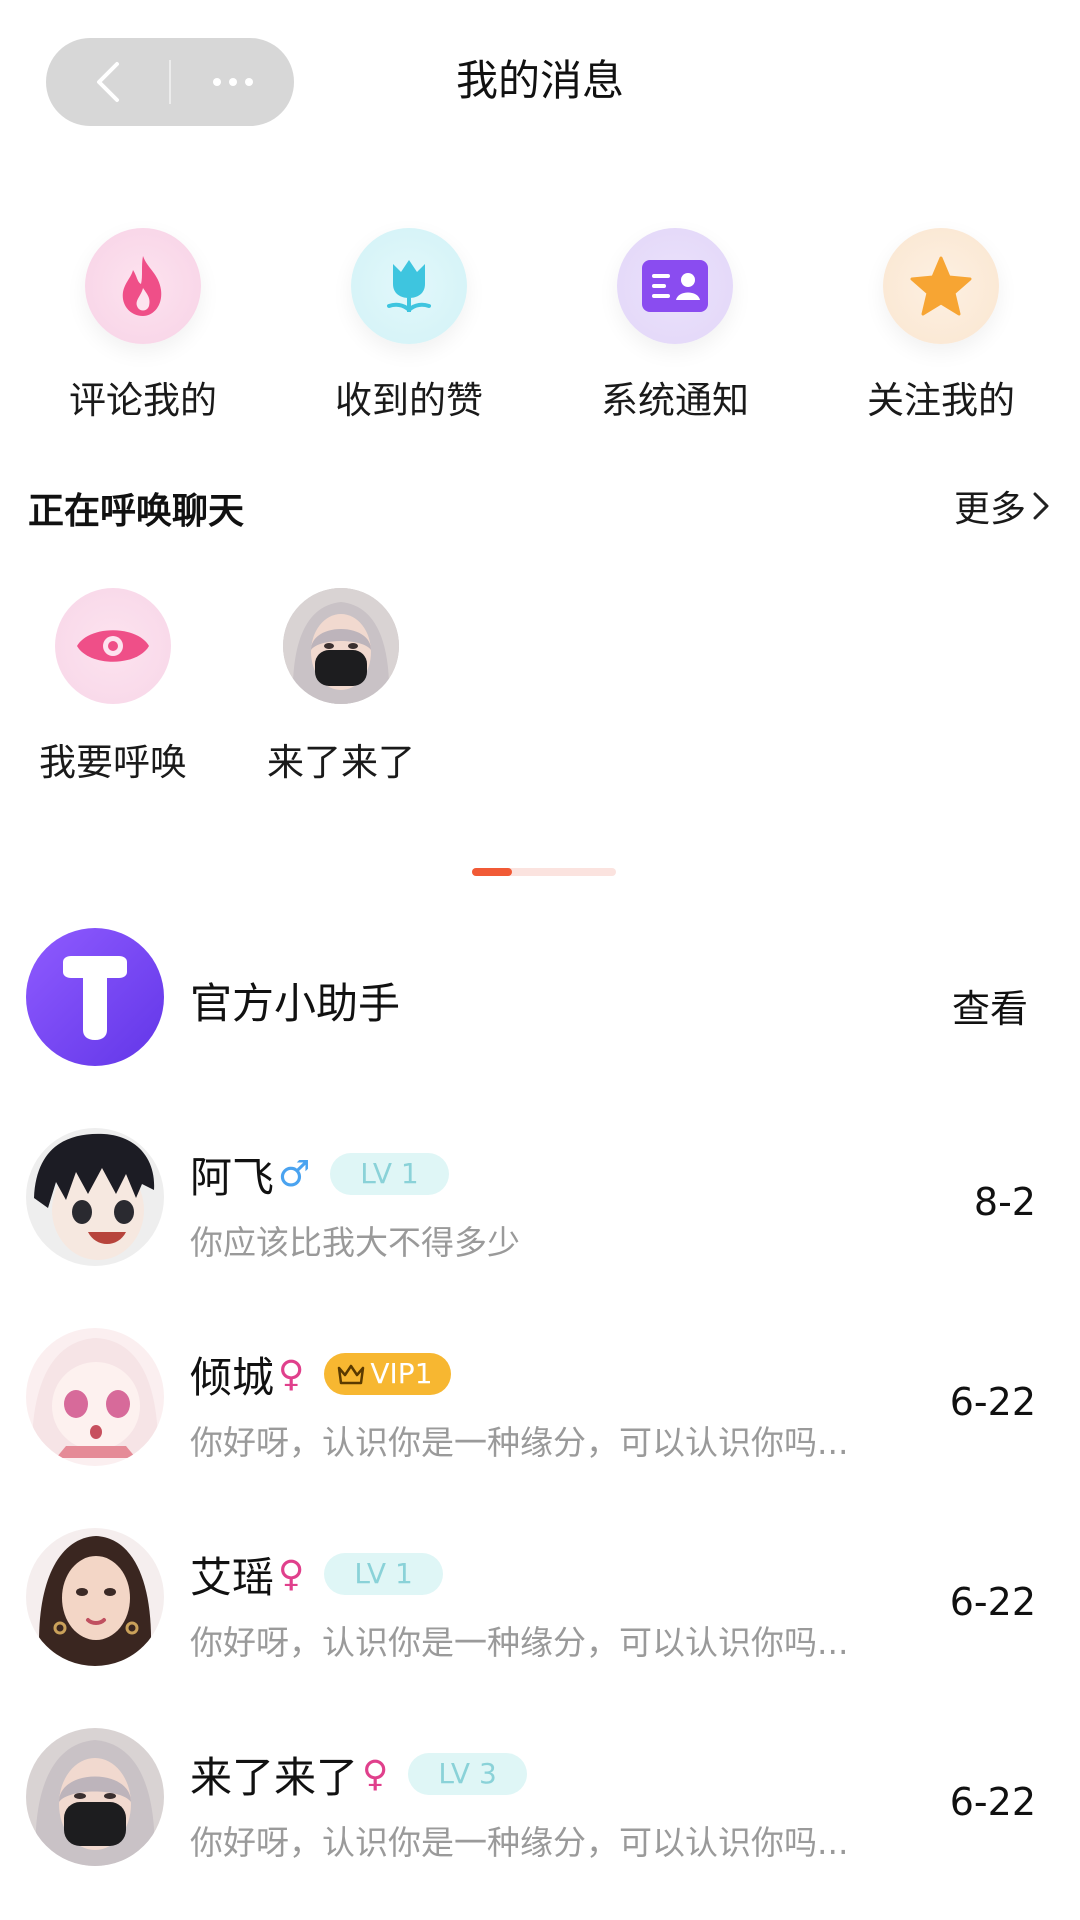 The height and width of the screenshot is (1920, 1080). What do you see at coordinates (540, 1603) in the screenshot?
I see `chat-row: 艾瑶 ♀ LV 1 你好呀，认识你是一种缘分，可以认识你吗... 6-22` at bounding box center [540, 1603].